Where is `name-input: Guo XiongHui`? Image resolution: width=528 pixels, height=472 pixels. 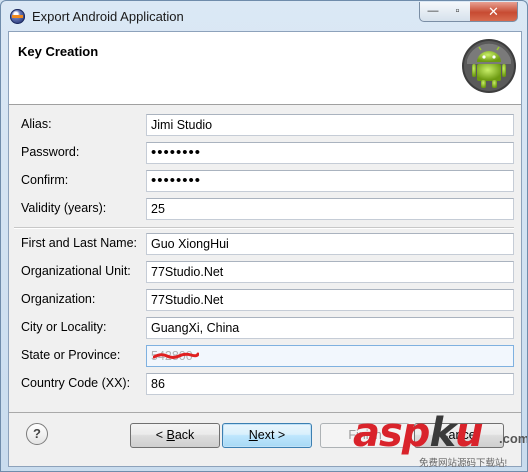 name-input: Guo XiongHui is located at coordinates (330, 244).